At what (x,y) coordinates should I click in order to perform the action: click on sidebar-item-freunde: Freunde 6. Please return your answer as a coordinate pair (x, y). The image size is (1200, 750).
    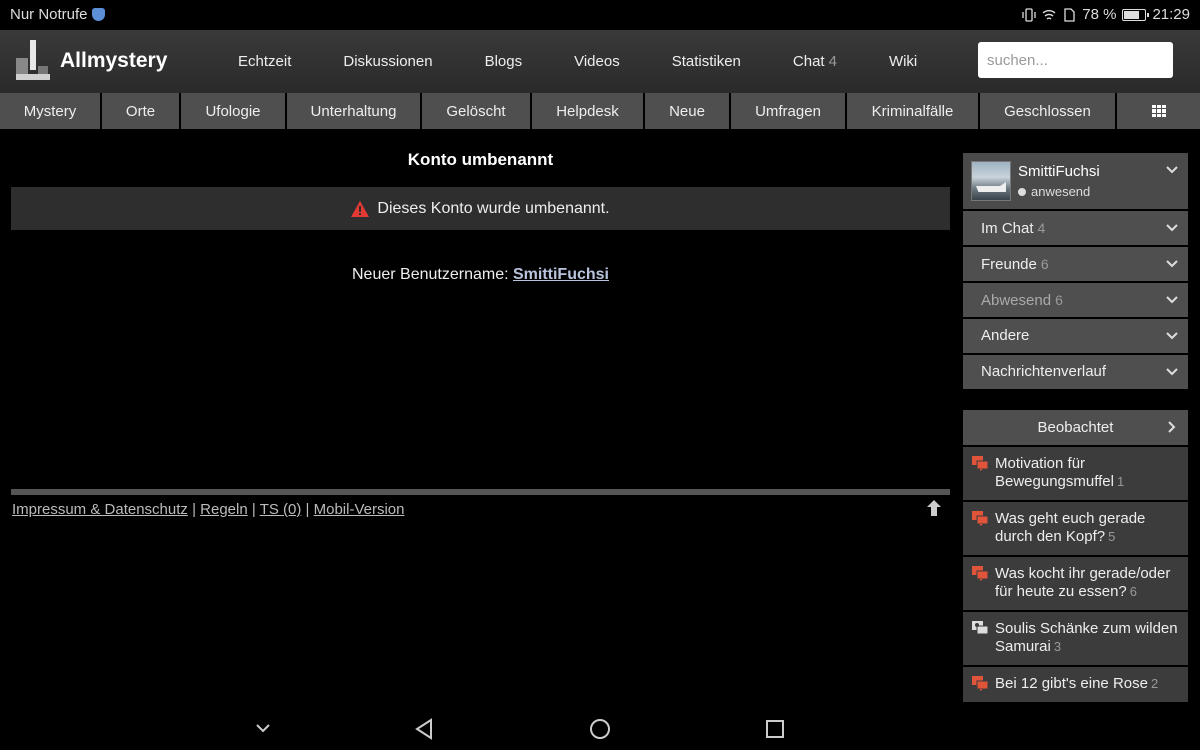
    Looking at the image, I should click on (1075, 264).